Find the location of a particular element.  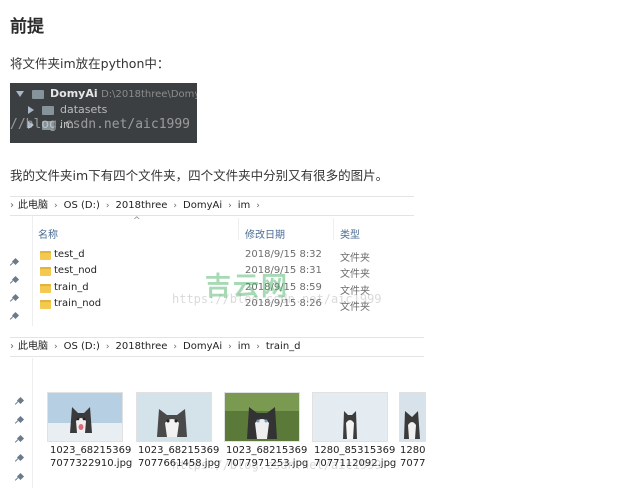

address-bar: › 此电脑 › OS (D:) › 2018three › DomyAi › im › train_d is located at coordinates (217, 347).